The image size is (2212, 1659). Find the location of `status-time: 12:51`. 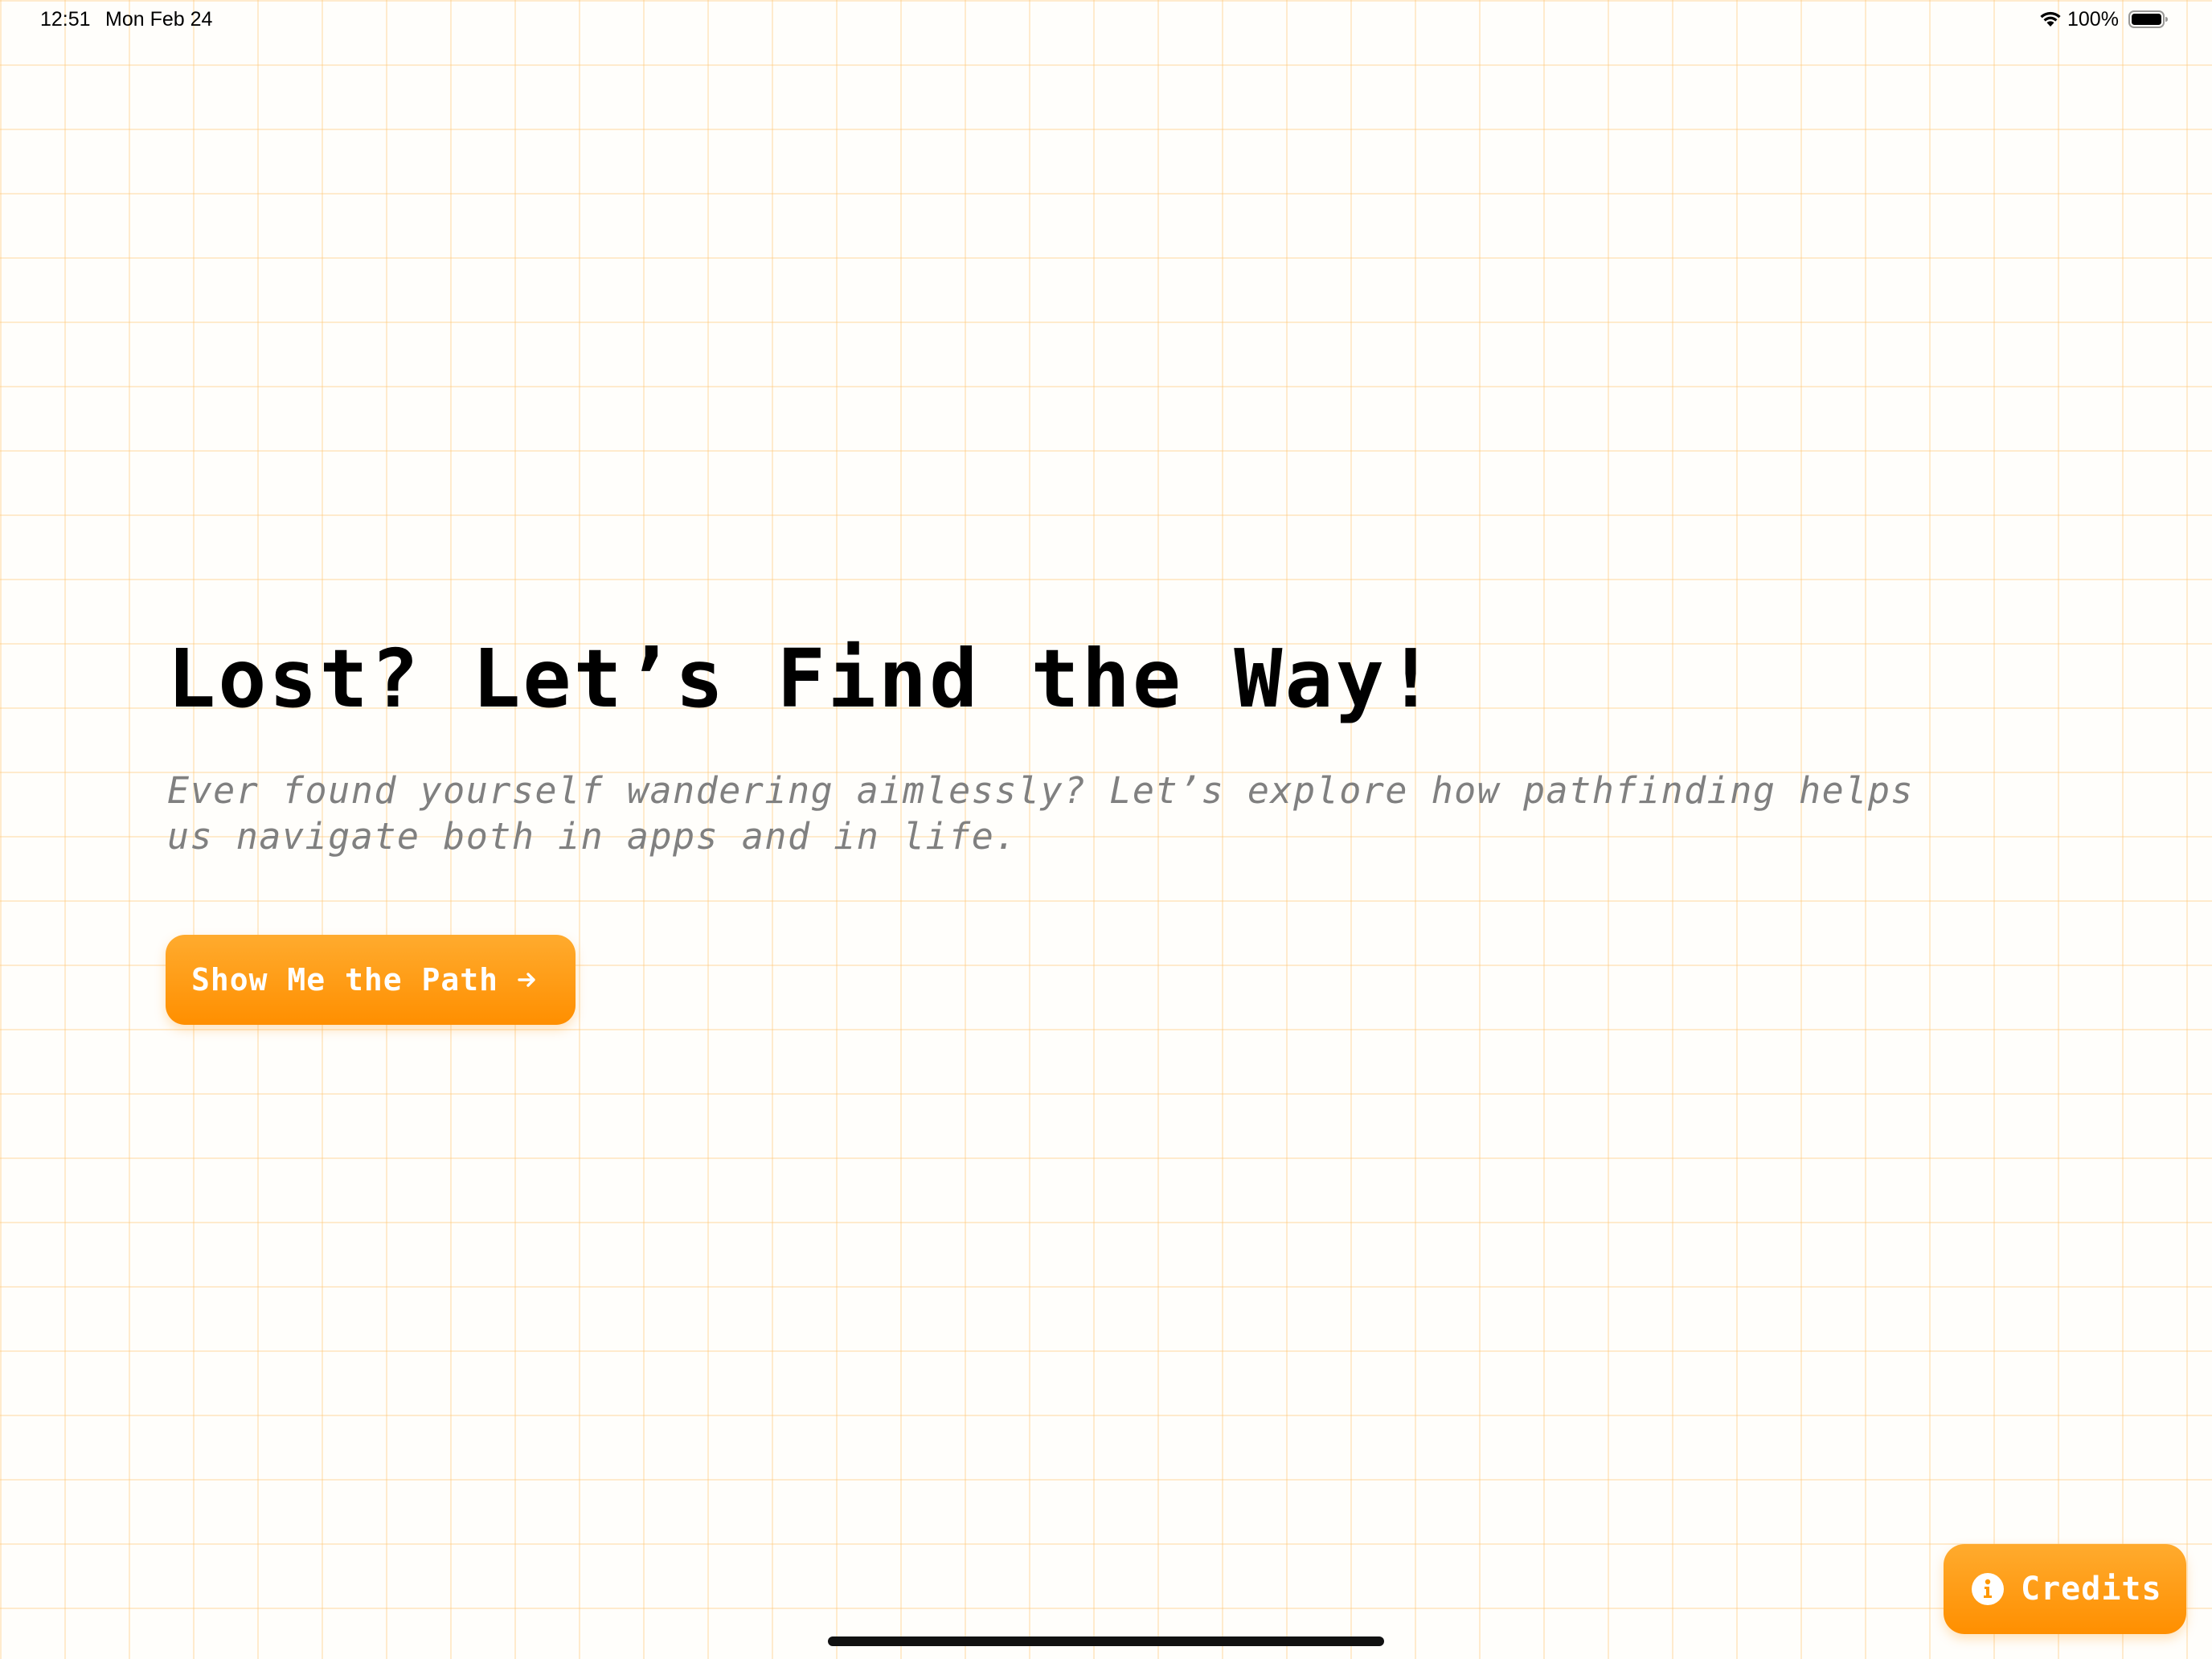

status-time: 12:51 is located at coordinates (65, 19).